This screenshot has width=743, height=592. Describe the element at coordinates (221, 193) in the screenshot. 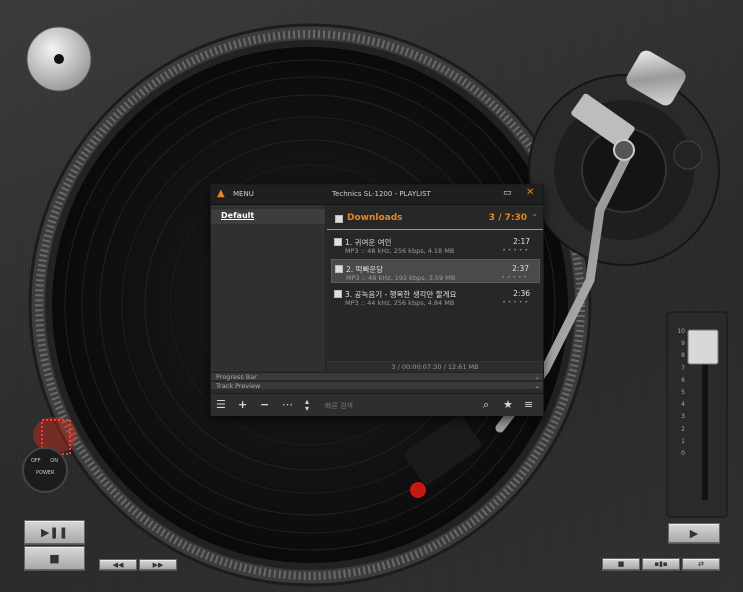

I see `logo-icon: ▲` at that location.